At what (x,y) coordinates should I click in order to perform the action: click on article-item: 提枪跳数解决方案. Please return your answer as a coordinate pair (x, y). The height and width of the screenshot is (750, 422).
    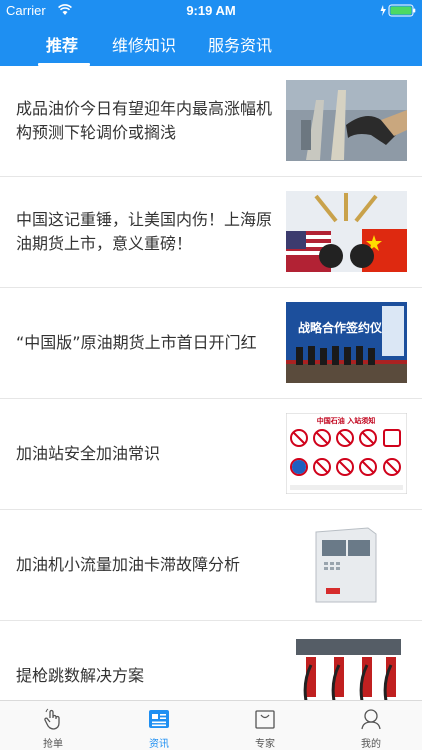
    Looking at the image, I should click on (211, 660).